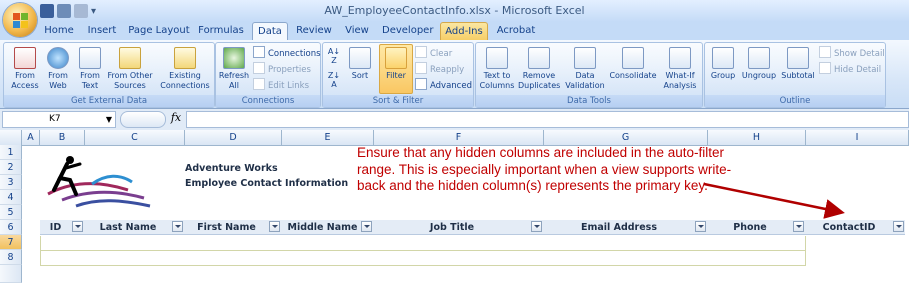 The height and width of the screenshot is (283, 909). What do you see at coordinates (398, 101) in the screenshot?
I see `group-label: Sort & Filter` at bounding box center [398, 101].